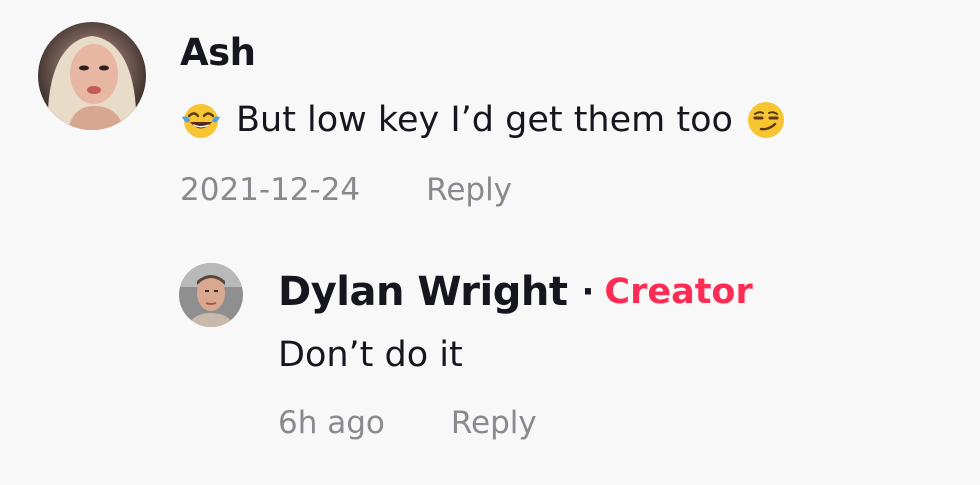 Image resolution: width=980 pixels, height=485 pixels. What do you see at coordinates (92, 76) in the screenshot?
I see `avatar-ash` at bounding box center [92, 76].